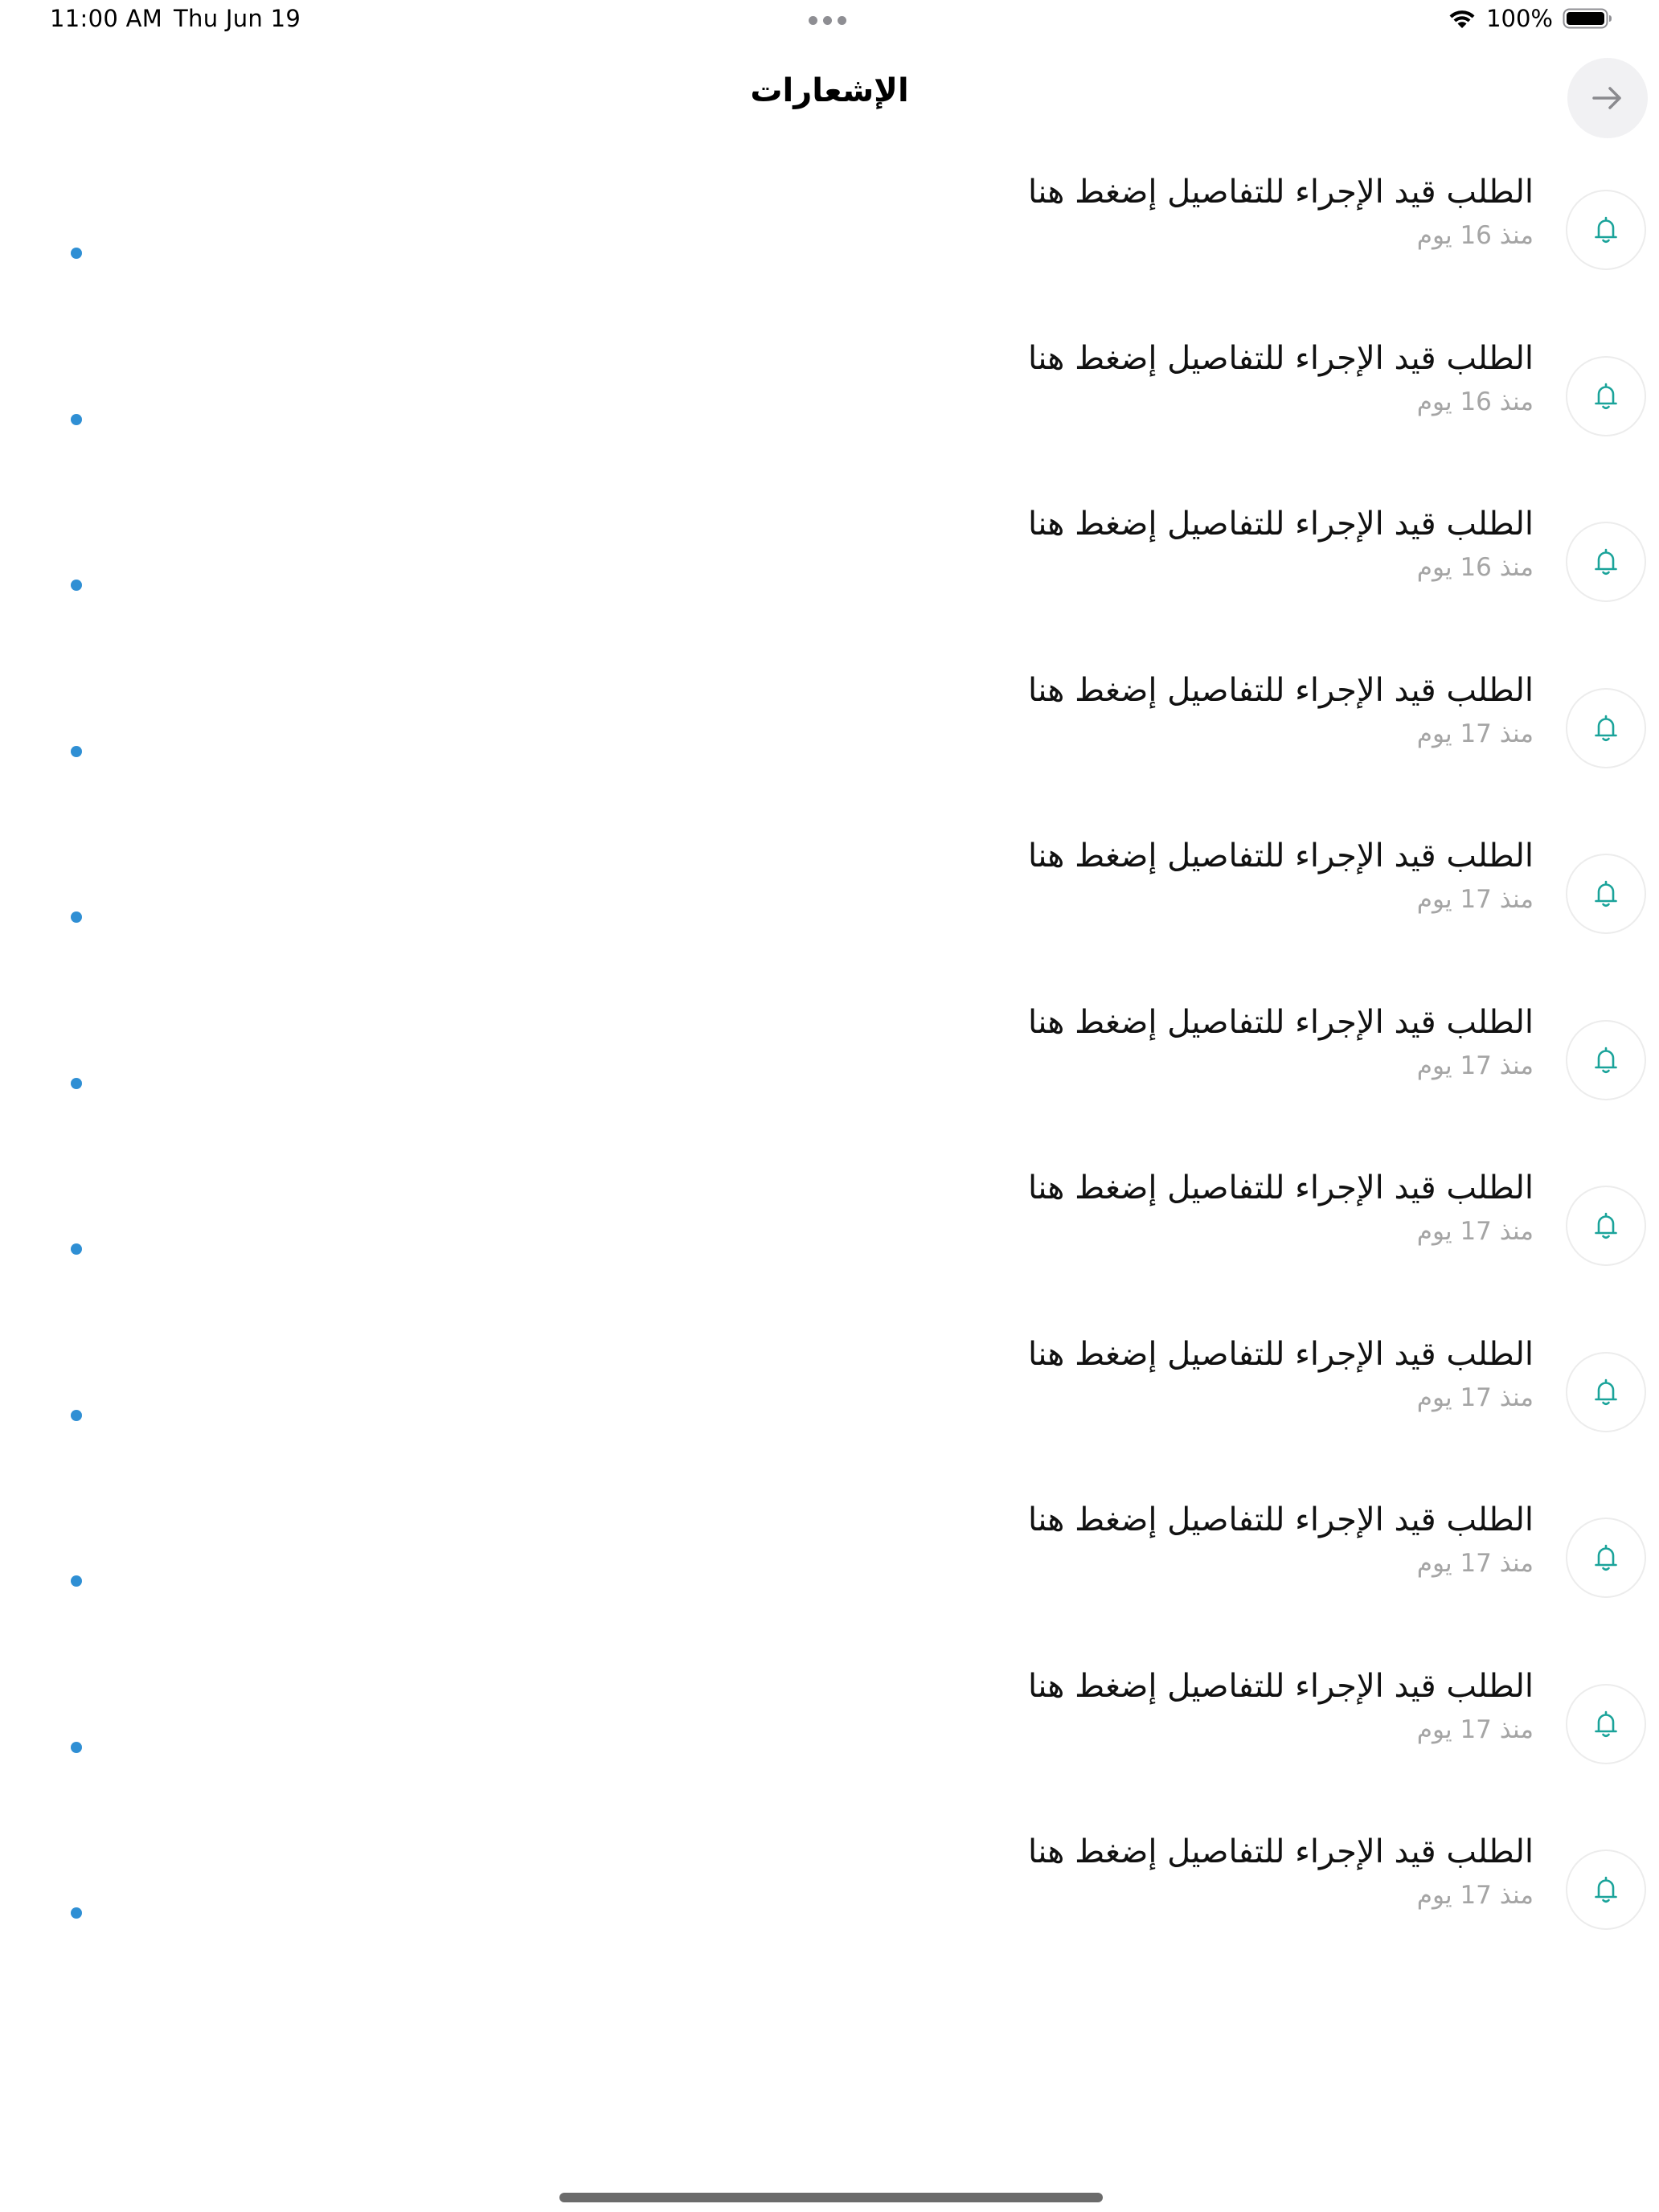  I want to click on status-indicators: 100%, so click(1530, 18).